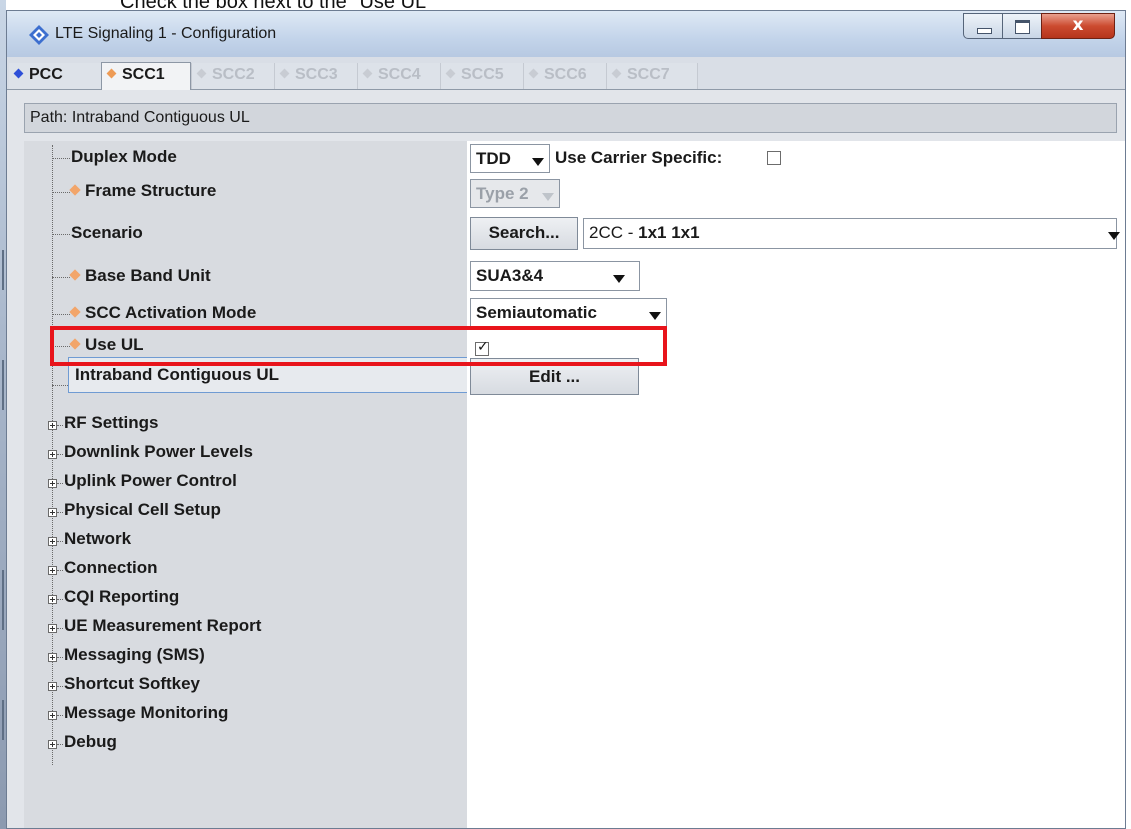  I want to click on minimize-button, so click(983, 26).